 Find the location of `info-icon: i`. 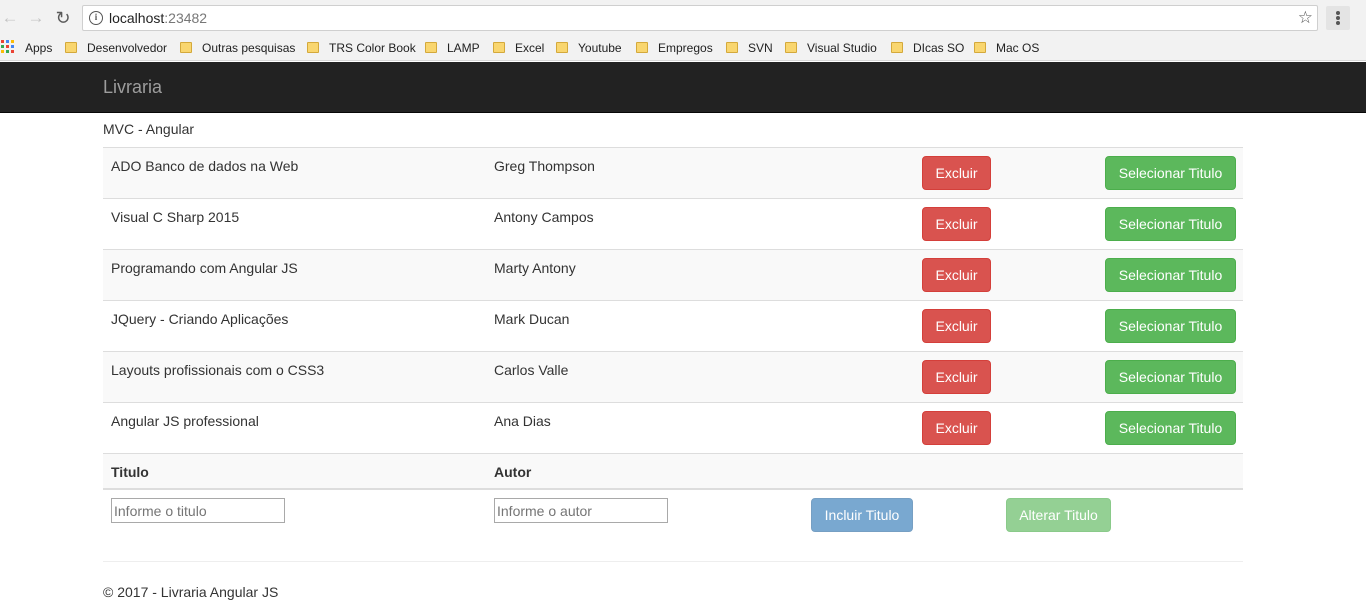

info-icon: i is located at coordinates (96, 18).